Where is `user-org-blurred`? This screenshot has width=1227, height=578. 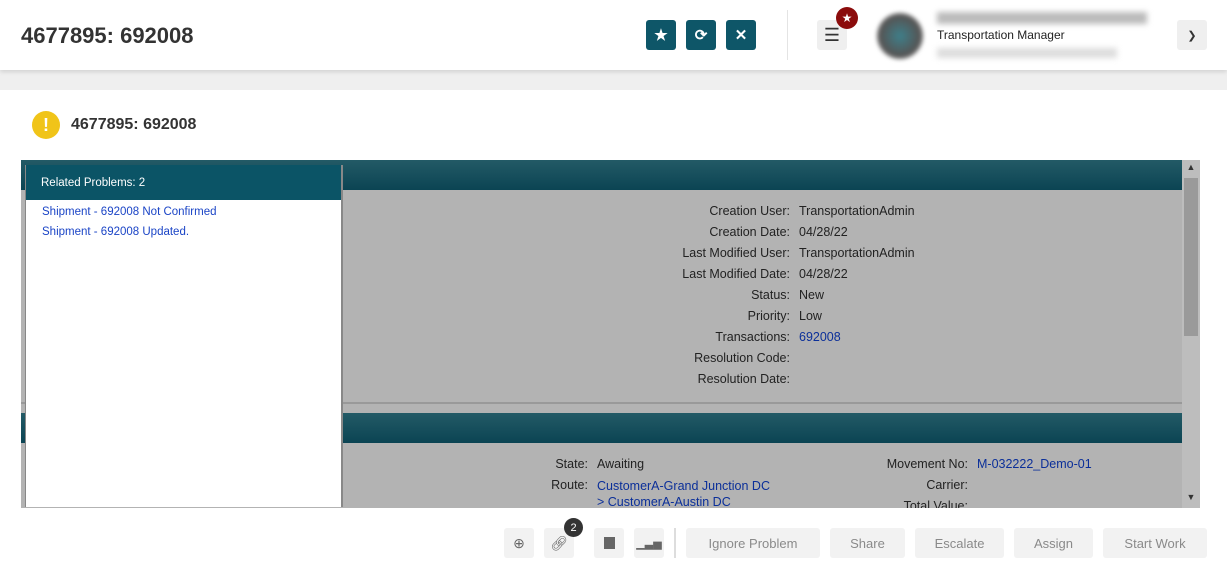 user-org-blurred is located at coordinates (1027, 53).